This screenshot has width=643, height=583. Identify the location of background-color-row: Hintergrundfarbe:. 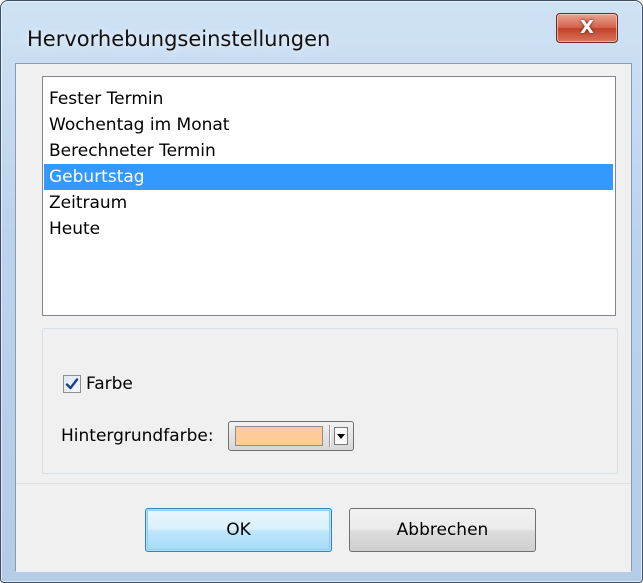
(207, 436).